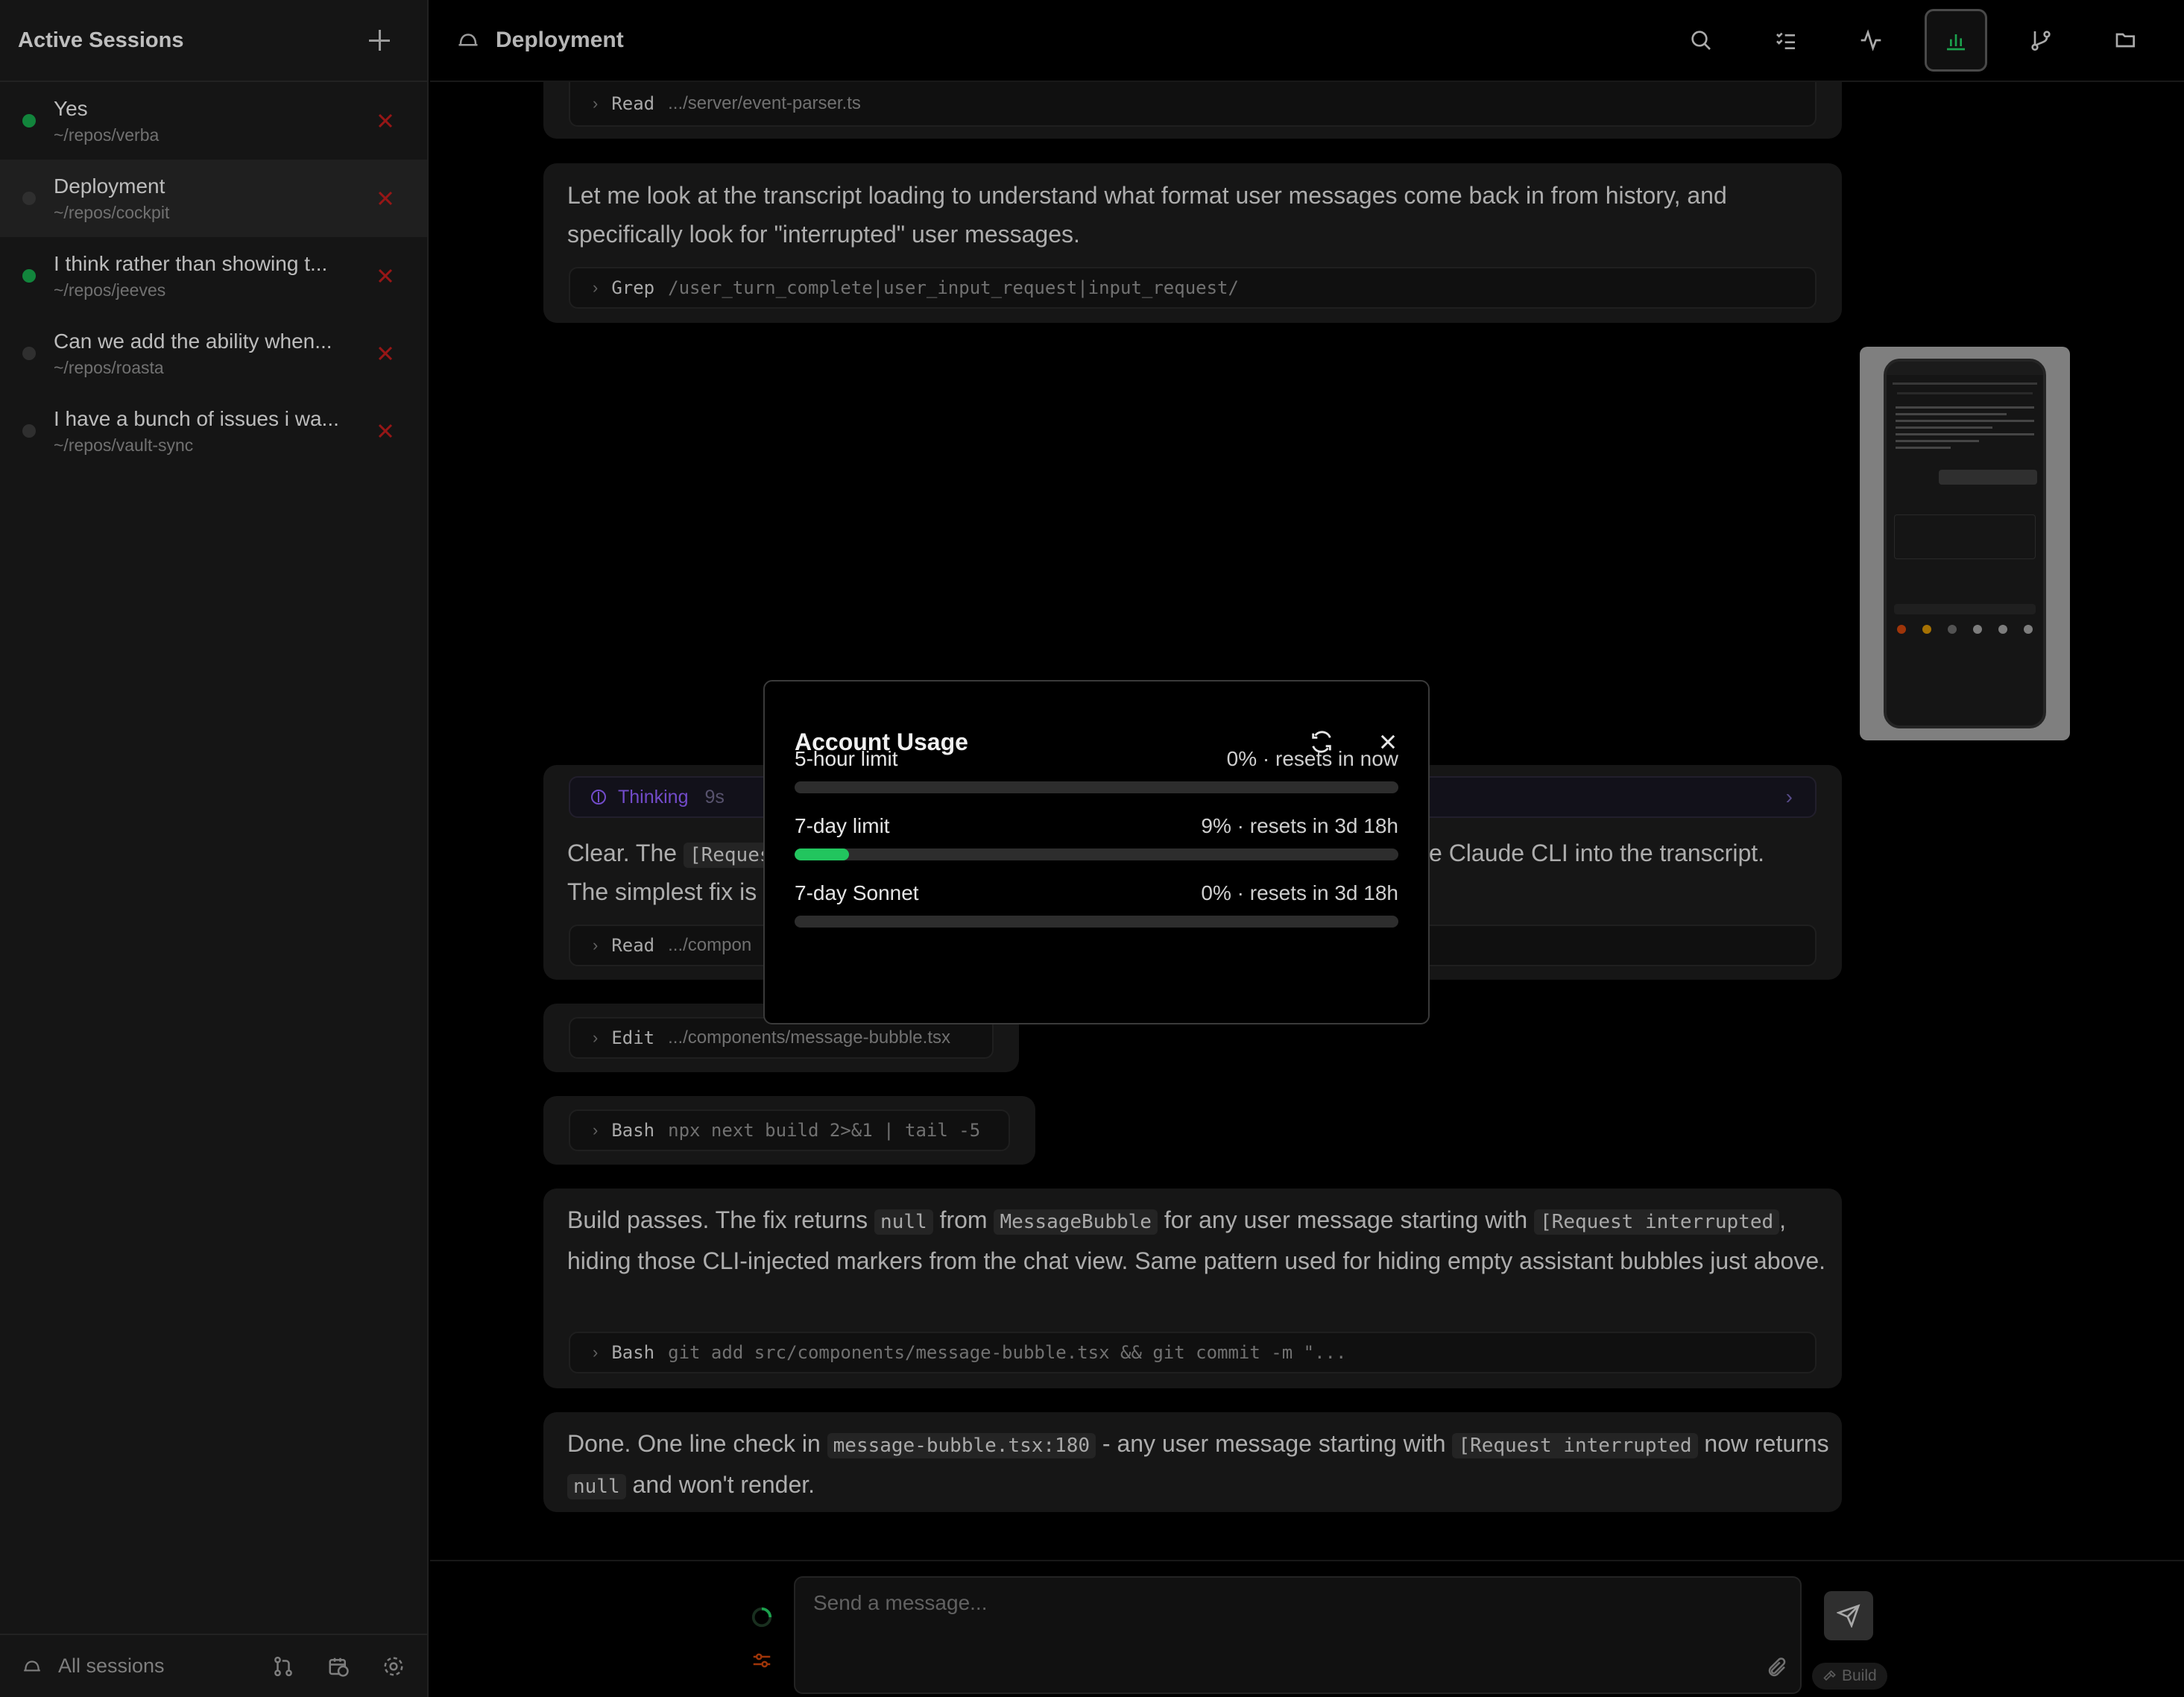 This screenshot has height=1697, width=2184. I want to click on usage-item: 7-day Sonnet 0% · resets in 3d 18h, so click(1096, 904).